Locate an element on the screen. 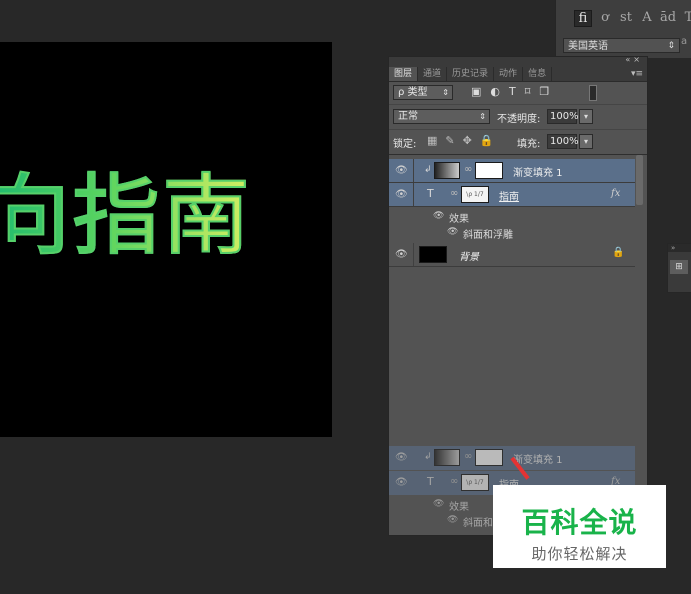  background-thumbnail is located at coordinates (433, 254).